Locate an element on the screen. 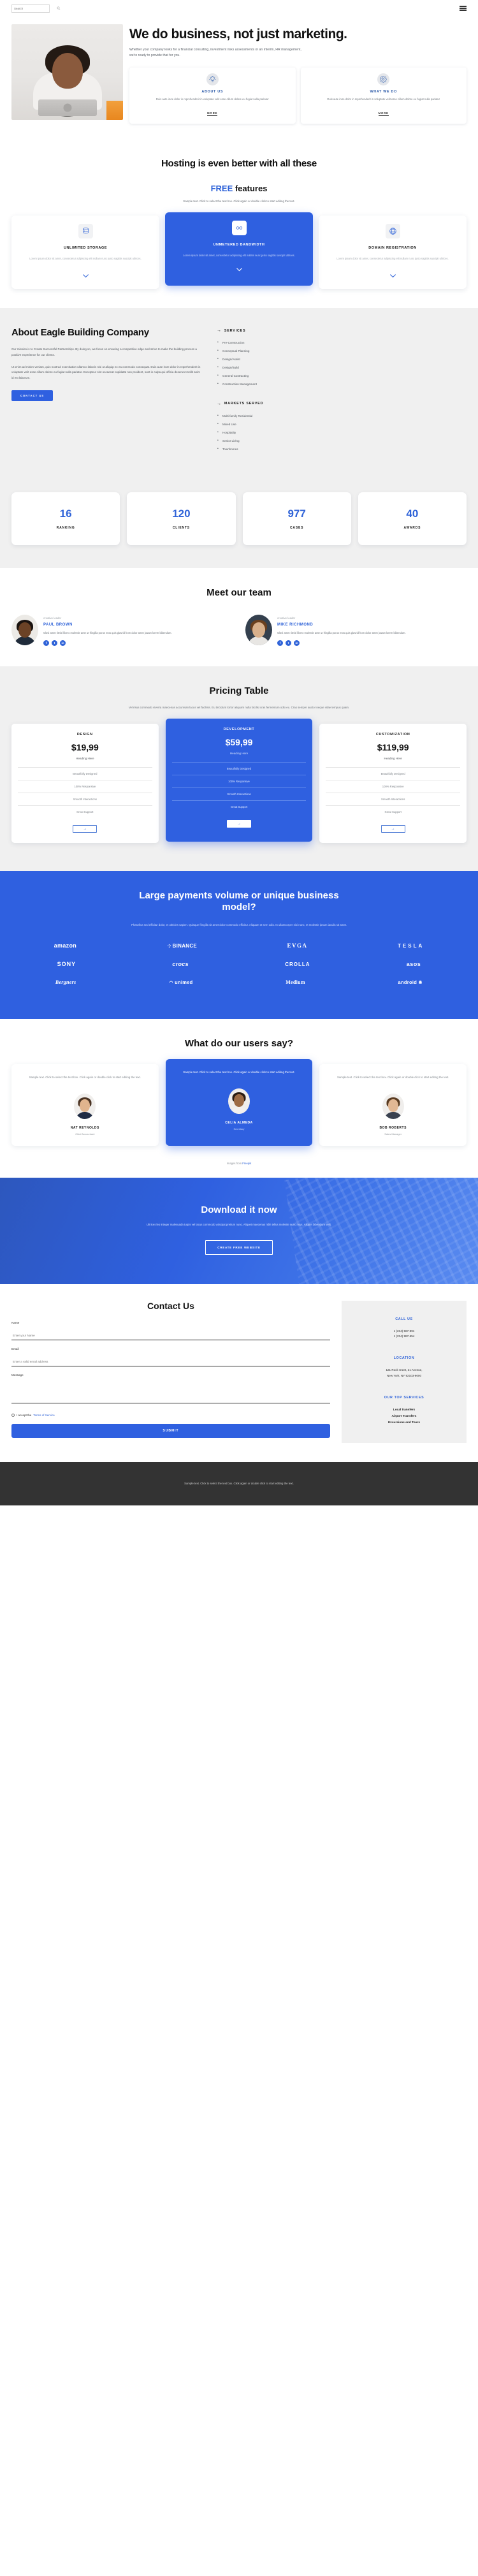 The height and width of the screenshot is (2576, 478). service-item: Excursions and Tours is located at coordinates (404, 1423).